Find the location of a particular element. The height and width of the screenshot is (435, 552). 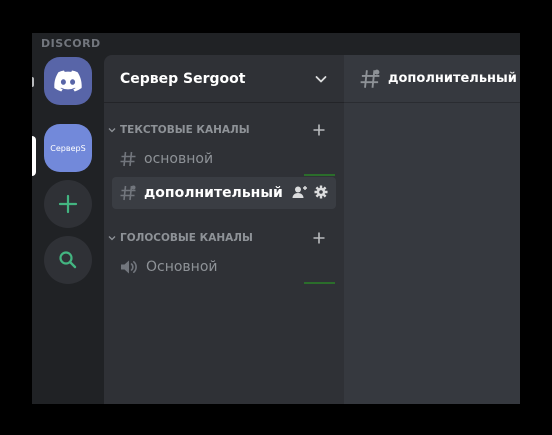

explore-servers-button is located at coordinates (68, 260).